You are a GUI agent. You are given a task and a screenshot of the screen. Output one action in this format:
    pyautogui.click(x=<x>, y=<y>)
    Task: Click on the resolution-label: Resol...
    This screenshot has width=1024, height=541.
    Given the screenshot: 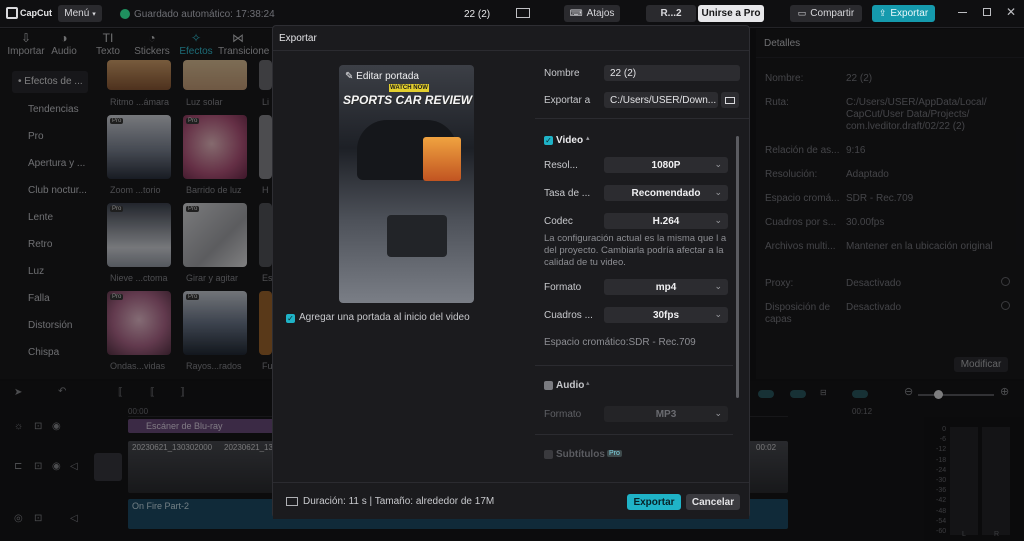 What is the action you would take?
    pyautogui.click(x=561, y=165)
    